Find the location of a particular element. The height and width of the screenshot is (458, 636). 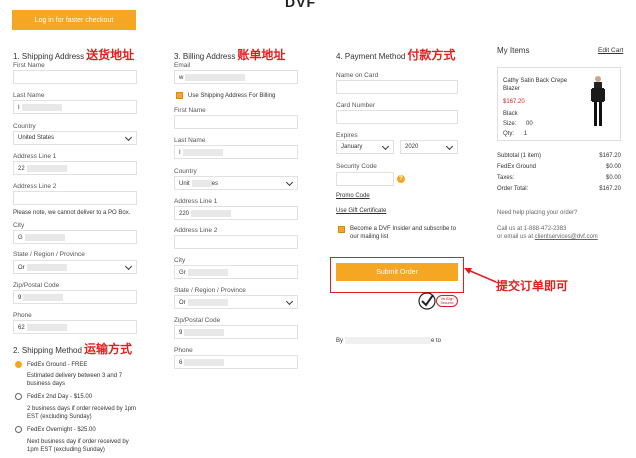

use-shipping-label: Use Shipping Address For Billing is located at coordinates (231, 96).